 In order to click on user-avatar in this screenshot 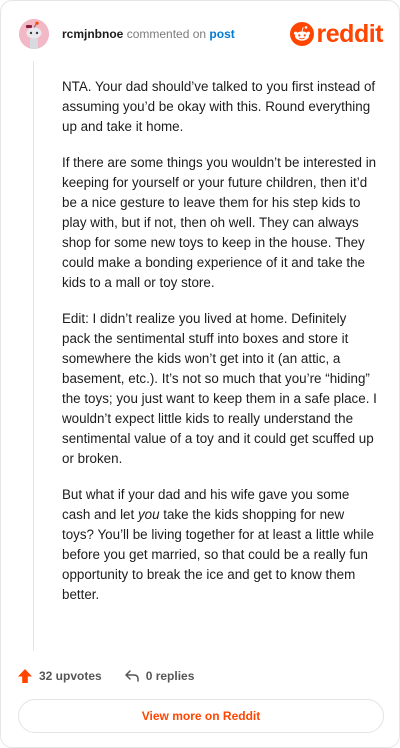, I will do `click(34, 34)`.